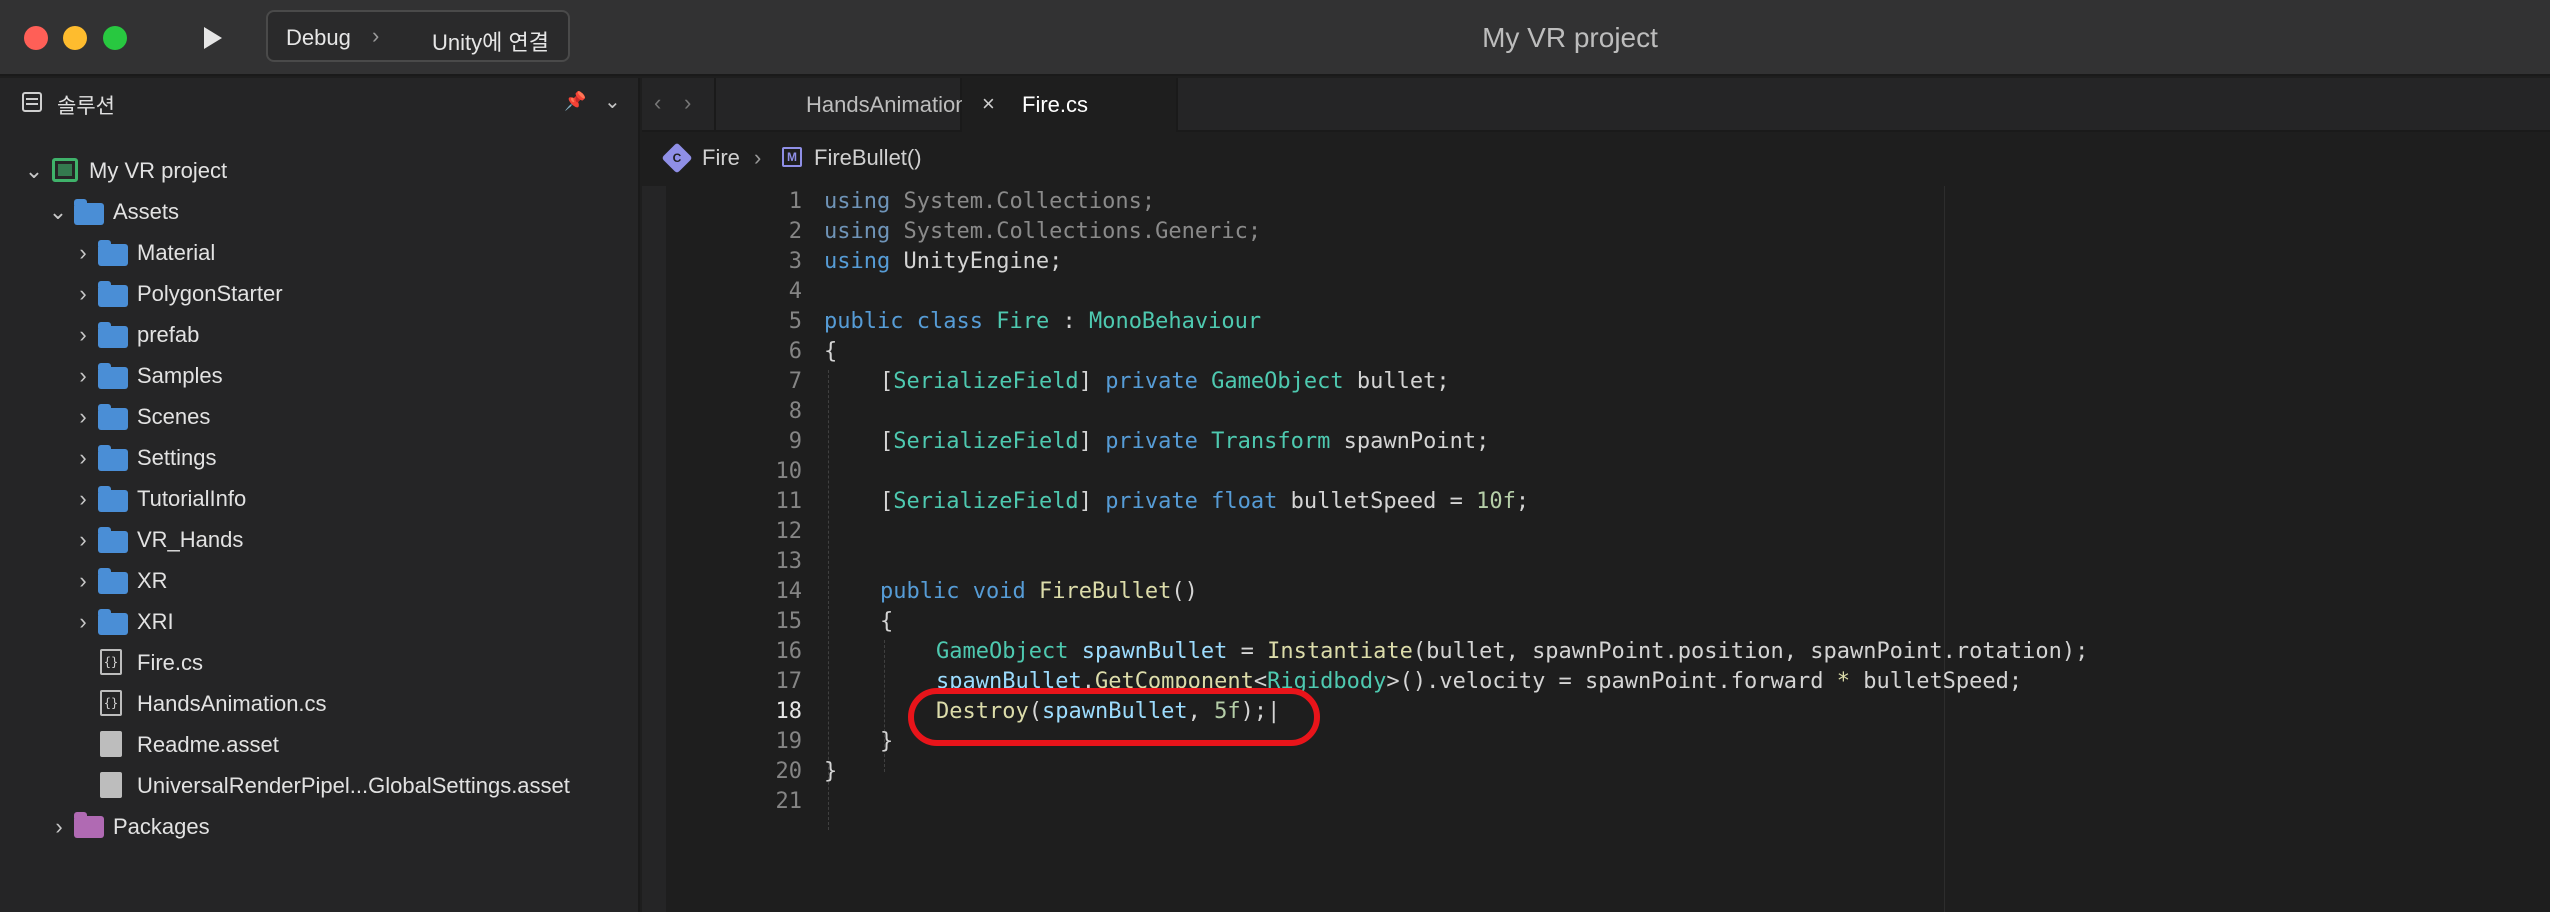 Image resolution: width=2550 pixels, height=912 pixels. Describe the element at coordinates (319, 539) in the screenshot. I see `tree-item-vr-hands: › VR_Hands` at that location.